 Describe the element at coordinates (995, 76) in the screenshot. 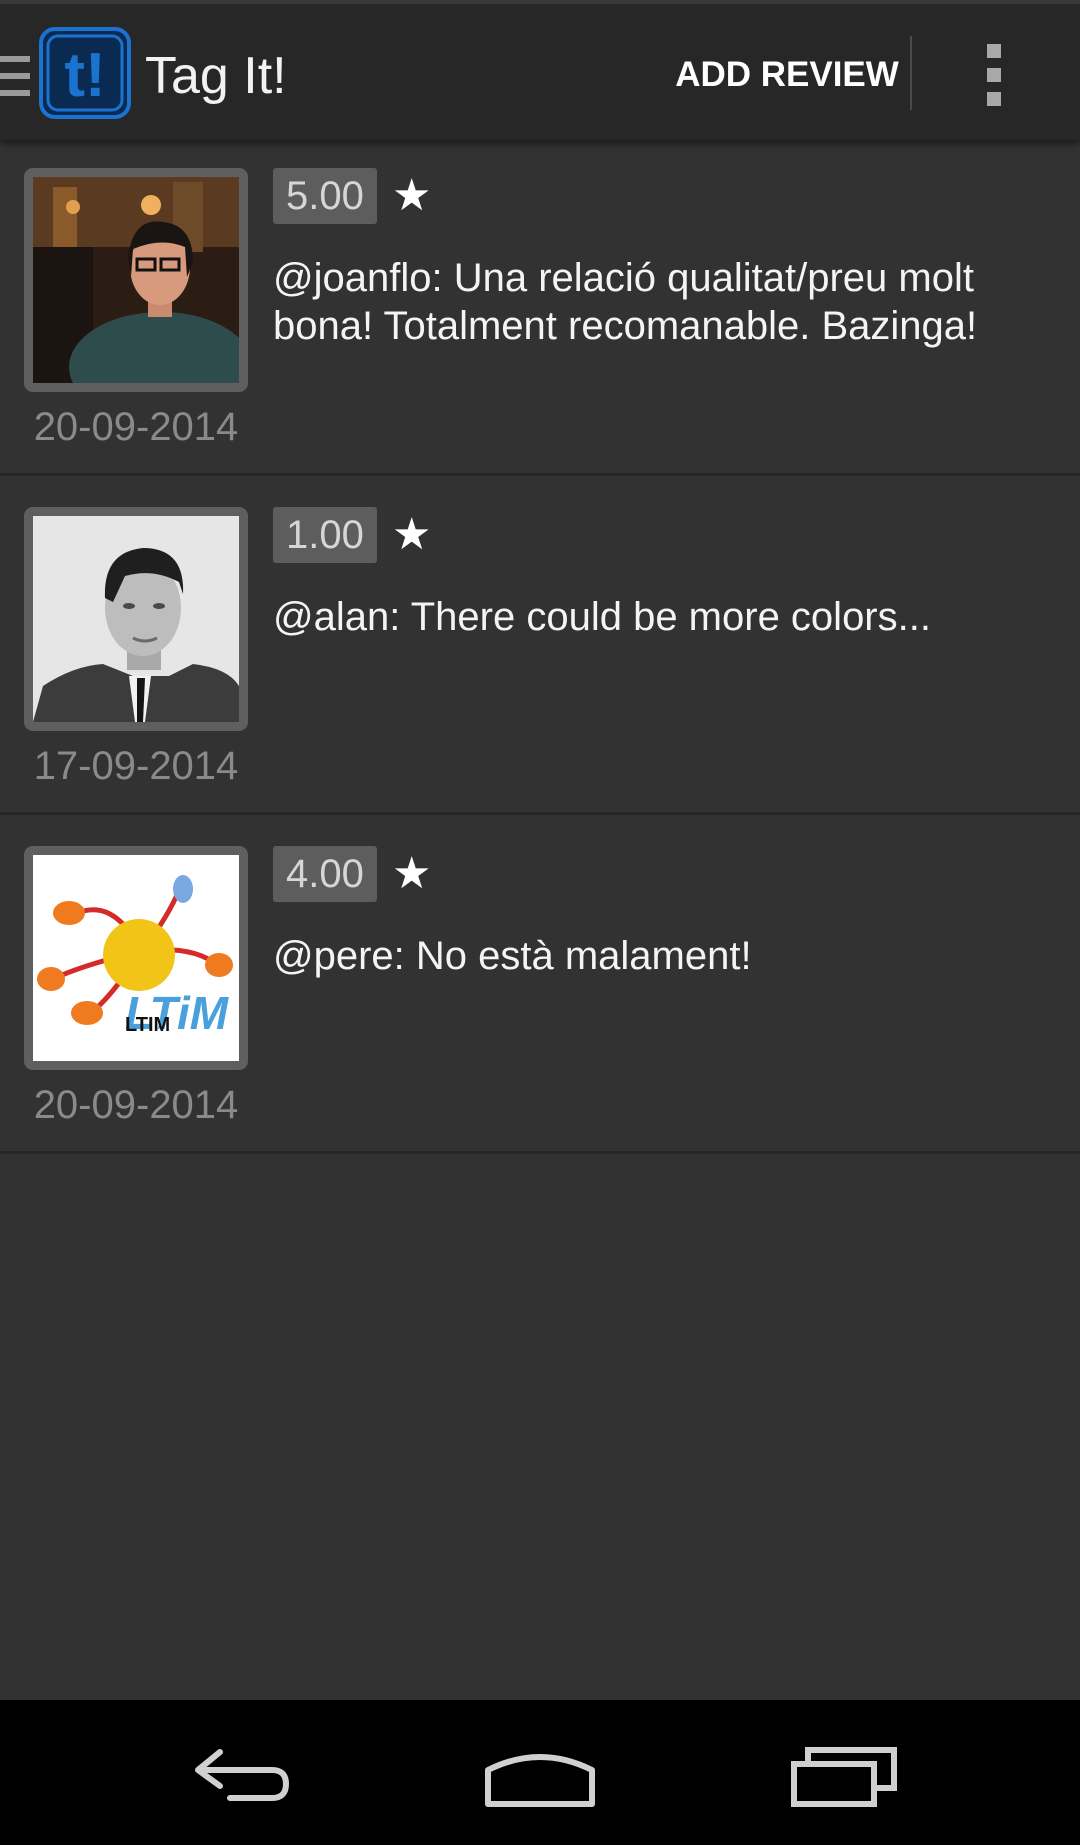

I see `overflow-menu-icon` at that location.